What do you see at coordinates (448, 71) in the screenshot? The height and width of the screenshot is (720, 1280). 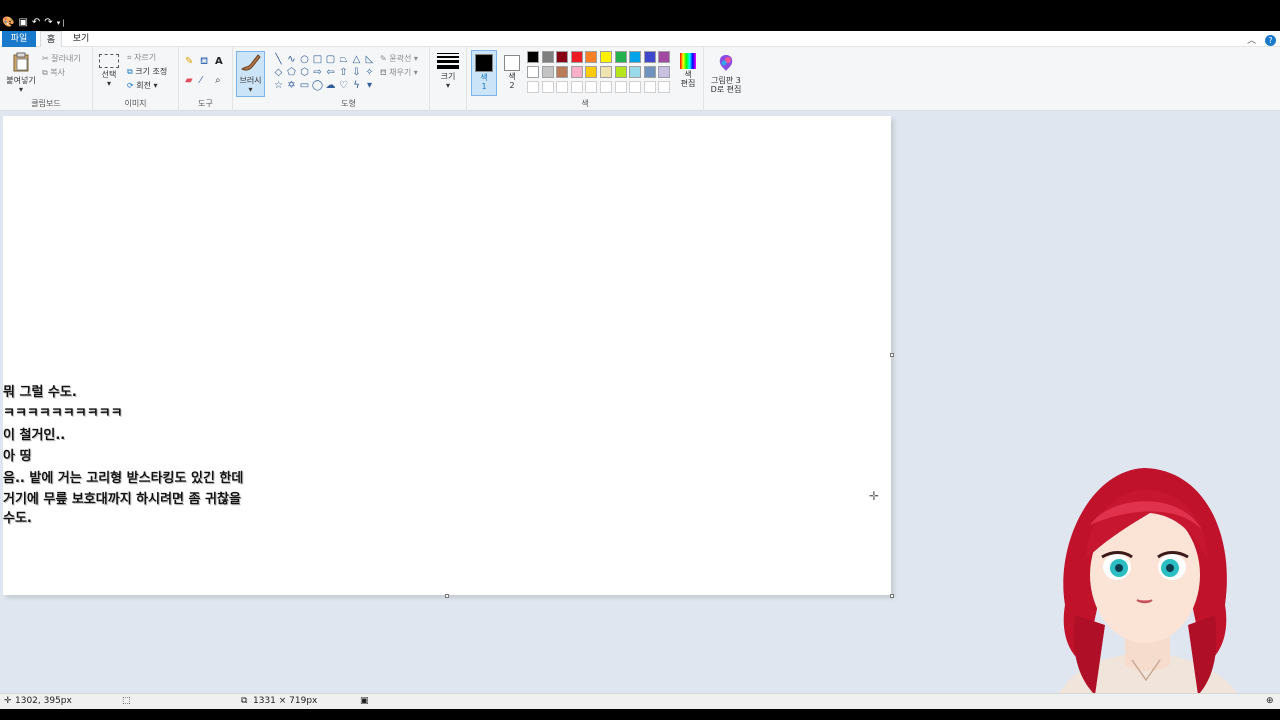 I see `size-button: 크기 ▾` at bounding box center [448, 71].